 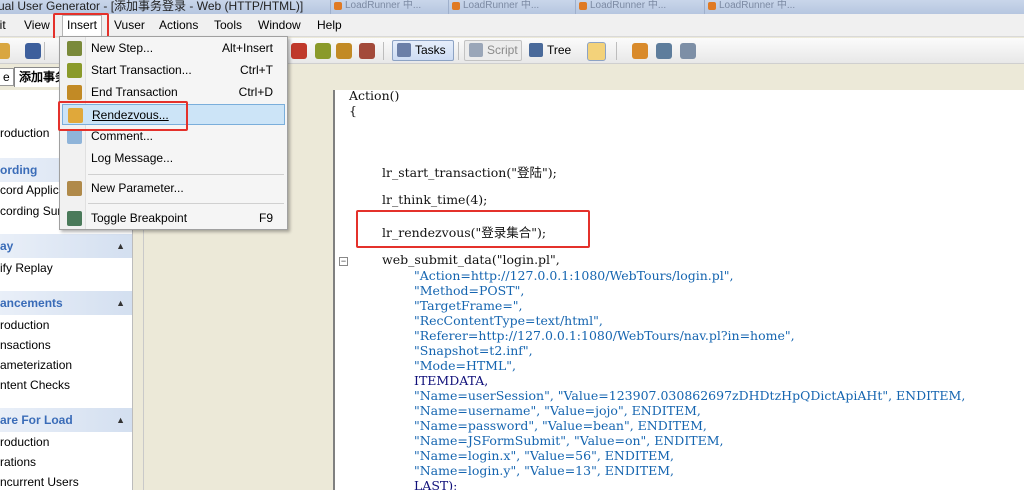 I want to click on code-line: "Name=login.y", "Value=13", ENDITEM,, so click(x=544, y=470).